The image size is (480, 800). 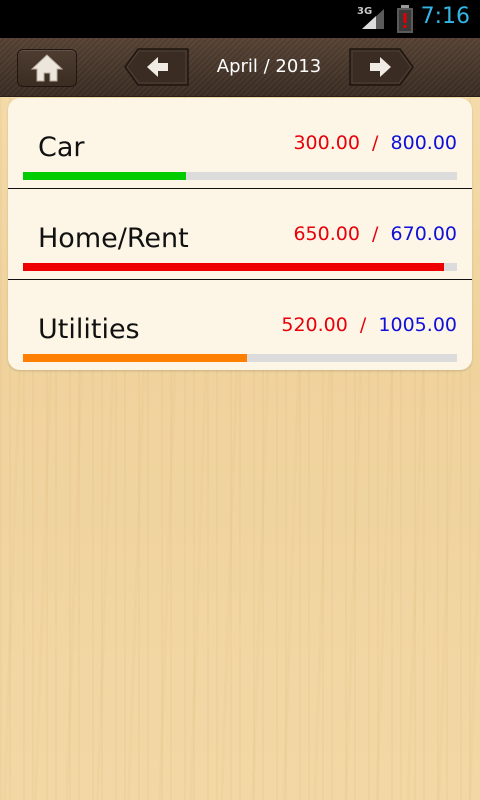 What do you see at coordinates (445, 16) in the screenshot?
I see `clock-time: 7:16` at bounding box center [445, 16].